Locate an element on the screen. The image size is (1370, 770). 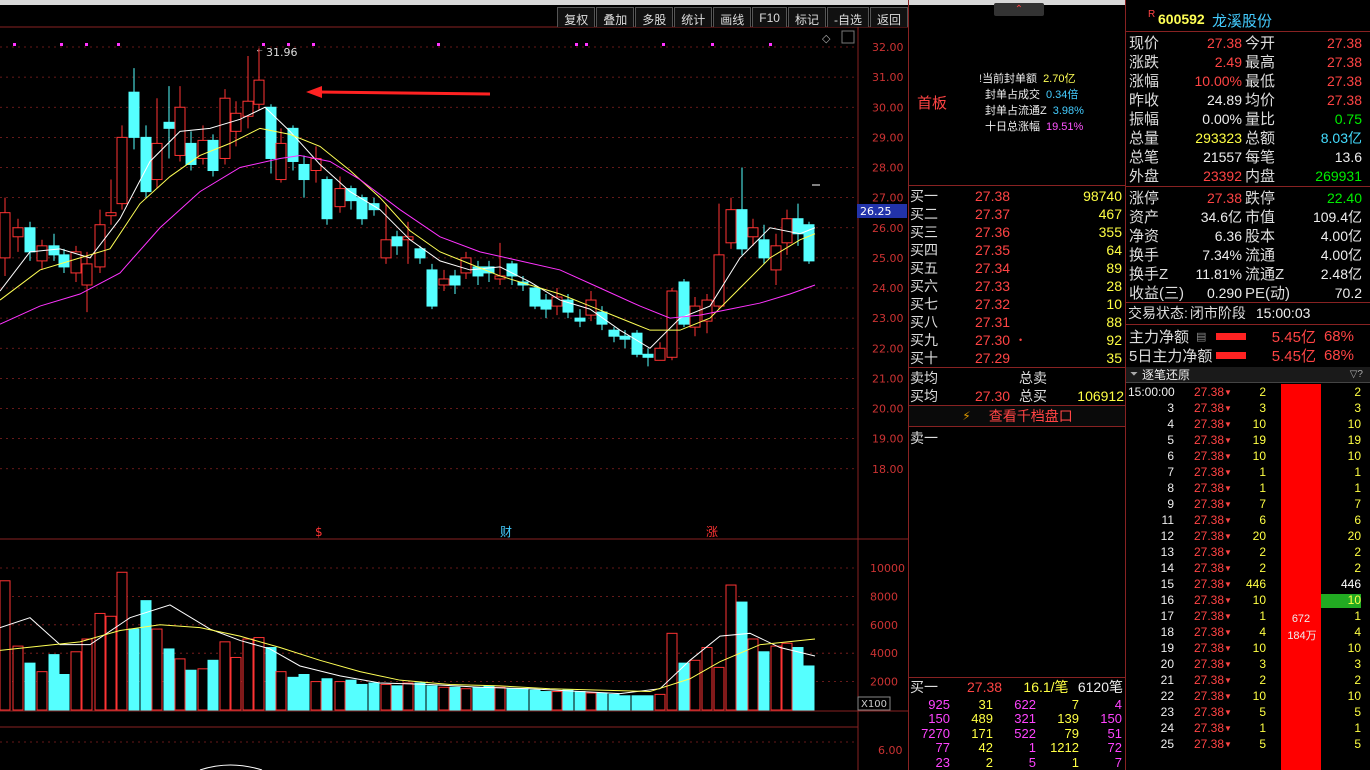
fund-value: 7.34% is located at coordinates (1222, 254).